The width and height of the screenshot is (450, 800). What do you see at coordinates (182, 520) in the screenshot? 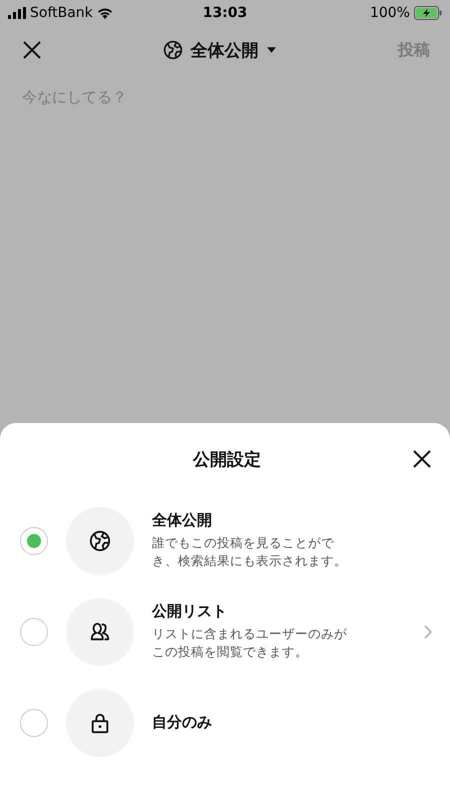
I see `option-title: 全体公開` at bounding box center [182, 520].